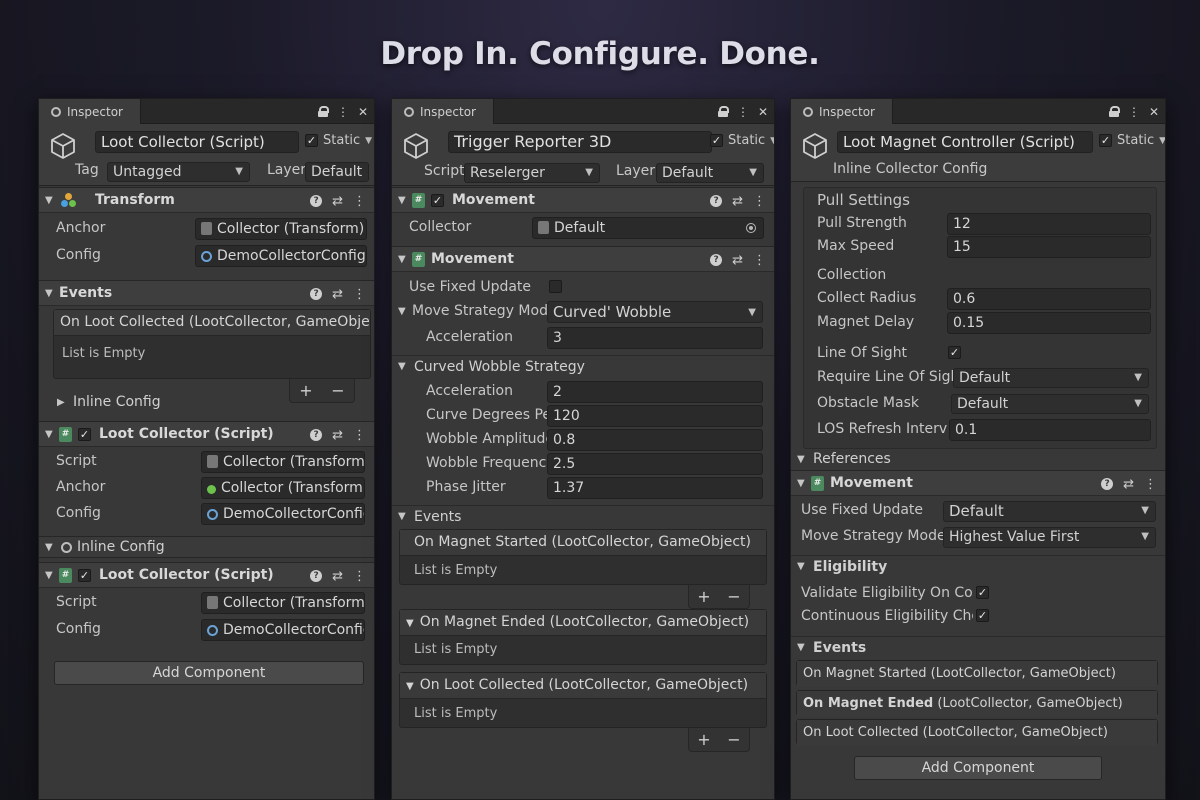 This screenshot has width=1200, height=800. What do you see at coordinates (1051, 378) in the screenshot?
I see `require-los-dropdown: Default ▼` at bounding box center [1051, 378].